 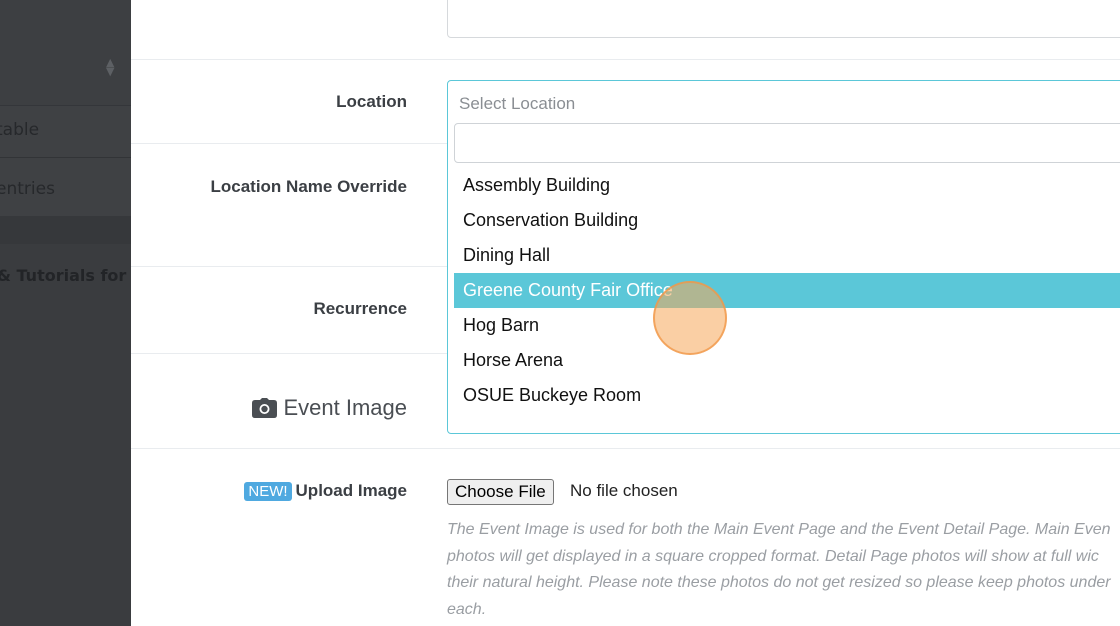 What do you see at coordinates (345, 407) in the screenshot?
I see `event-image-label-text: Event Image` at bounding box center [345, 407].